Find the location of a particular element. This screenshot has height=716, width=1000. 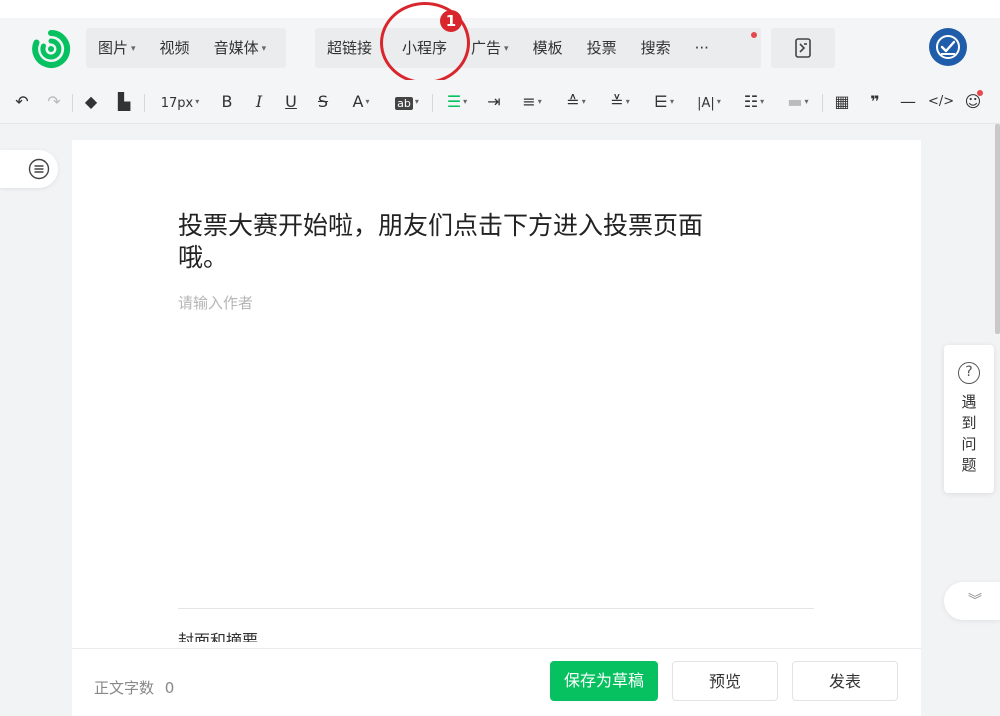

help-panel: ? 遇 到 问 题 is located at coordinates (969, 419).